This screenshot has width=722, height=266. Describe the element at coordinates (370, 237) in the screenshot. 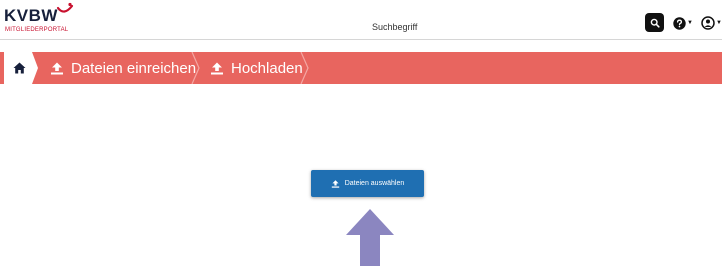

I see `arrow-up-icon` at that location.